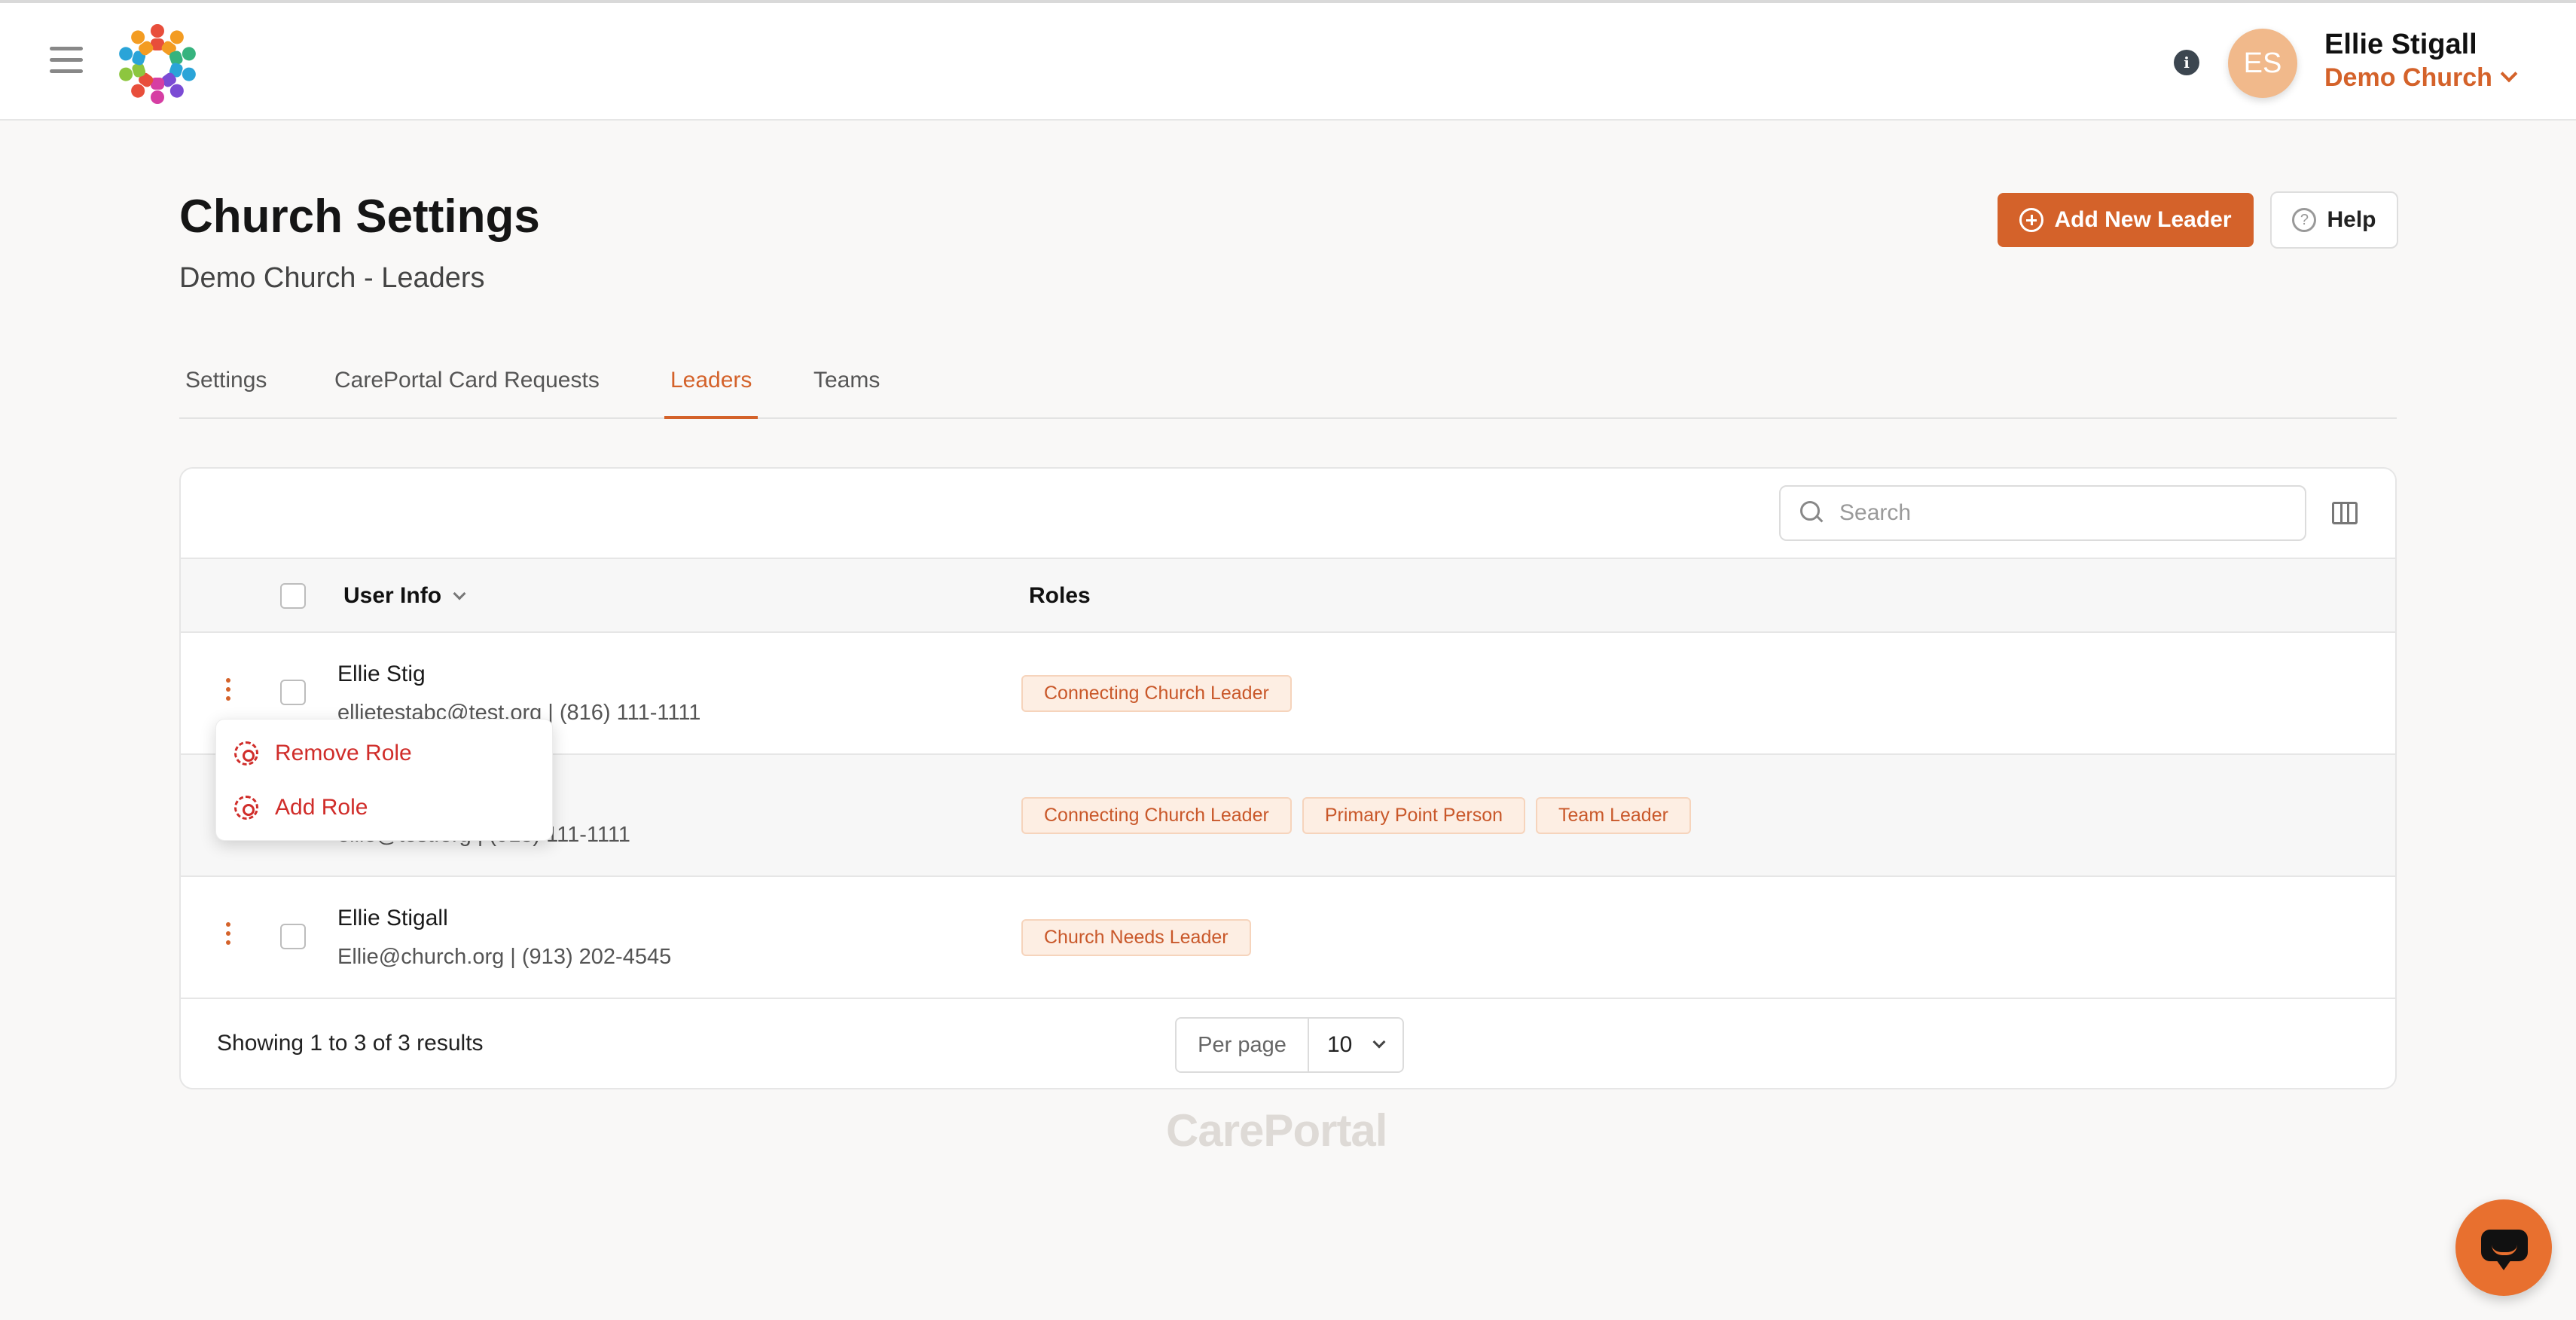 This screenshot has height=1320, width=2576. I want to click on tab-leaders: Leaders, so click(711, 394).